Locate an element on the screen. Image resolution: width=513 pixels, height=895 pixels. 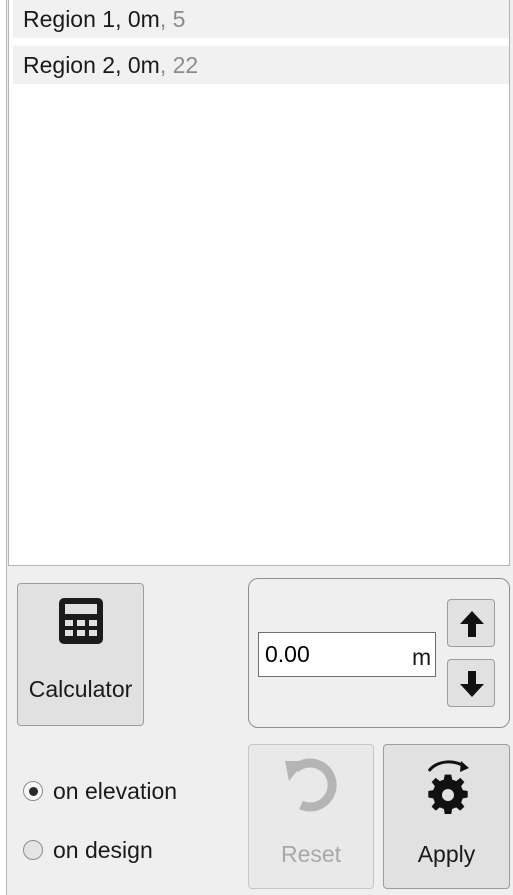
apply-button: Apply is located at coordinates (446, 816).